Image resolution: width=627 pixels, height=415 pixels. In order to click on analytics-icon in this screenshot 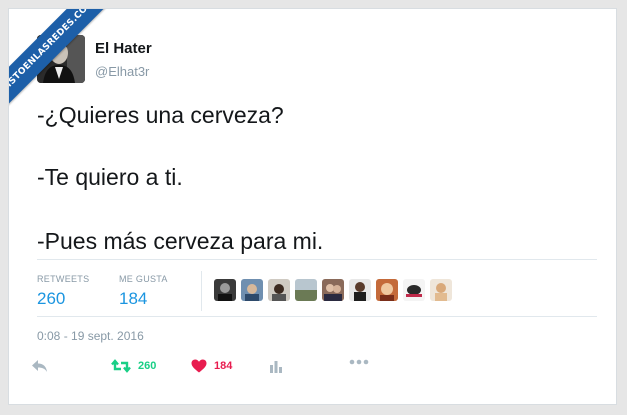, I will do `click(276, 367)`.